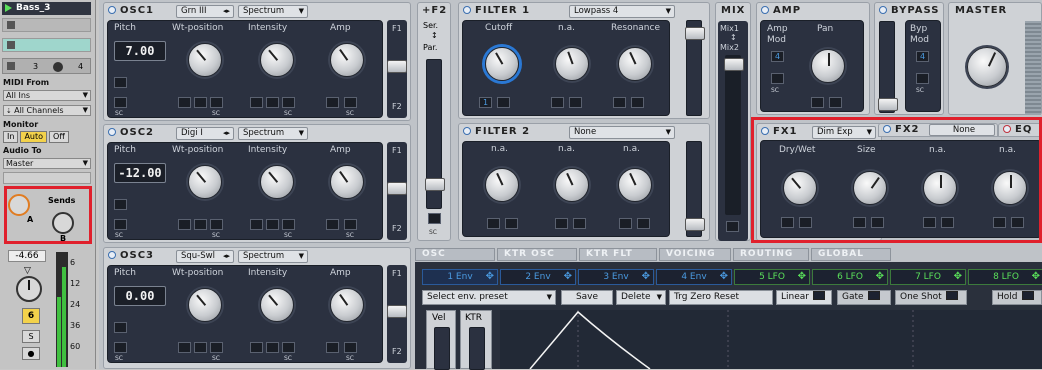  Describe the element at coordinates (538, 277) in the screenshot. I see `env-button: 2 Env ✥` at that location.